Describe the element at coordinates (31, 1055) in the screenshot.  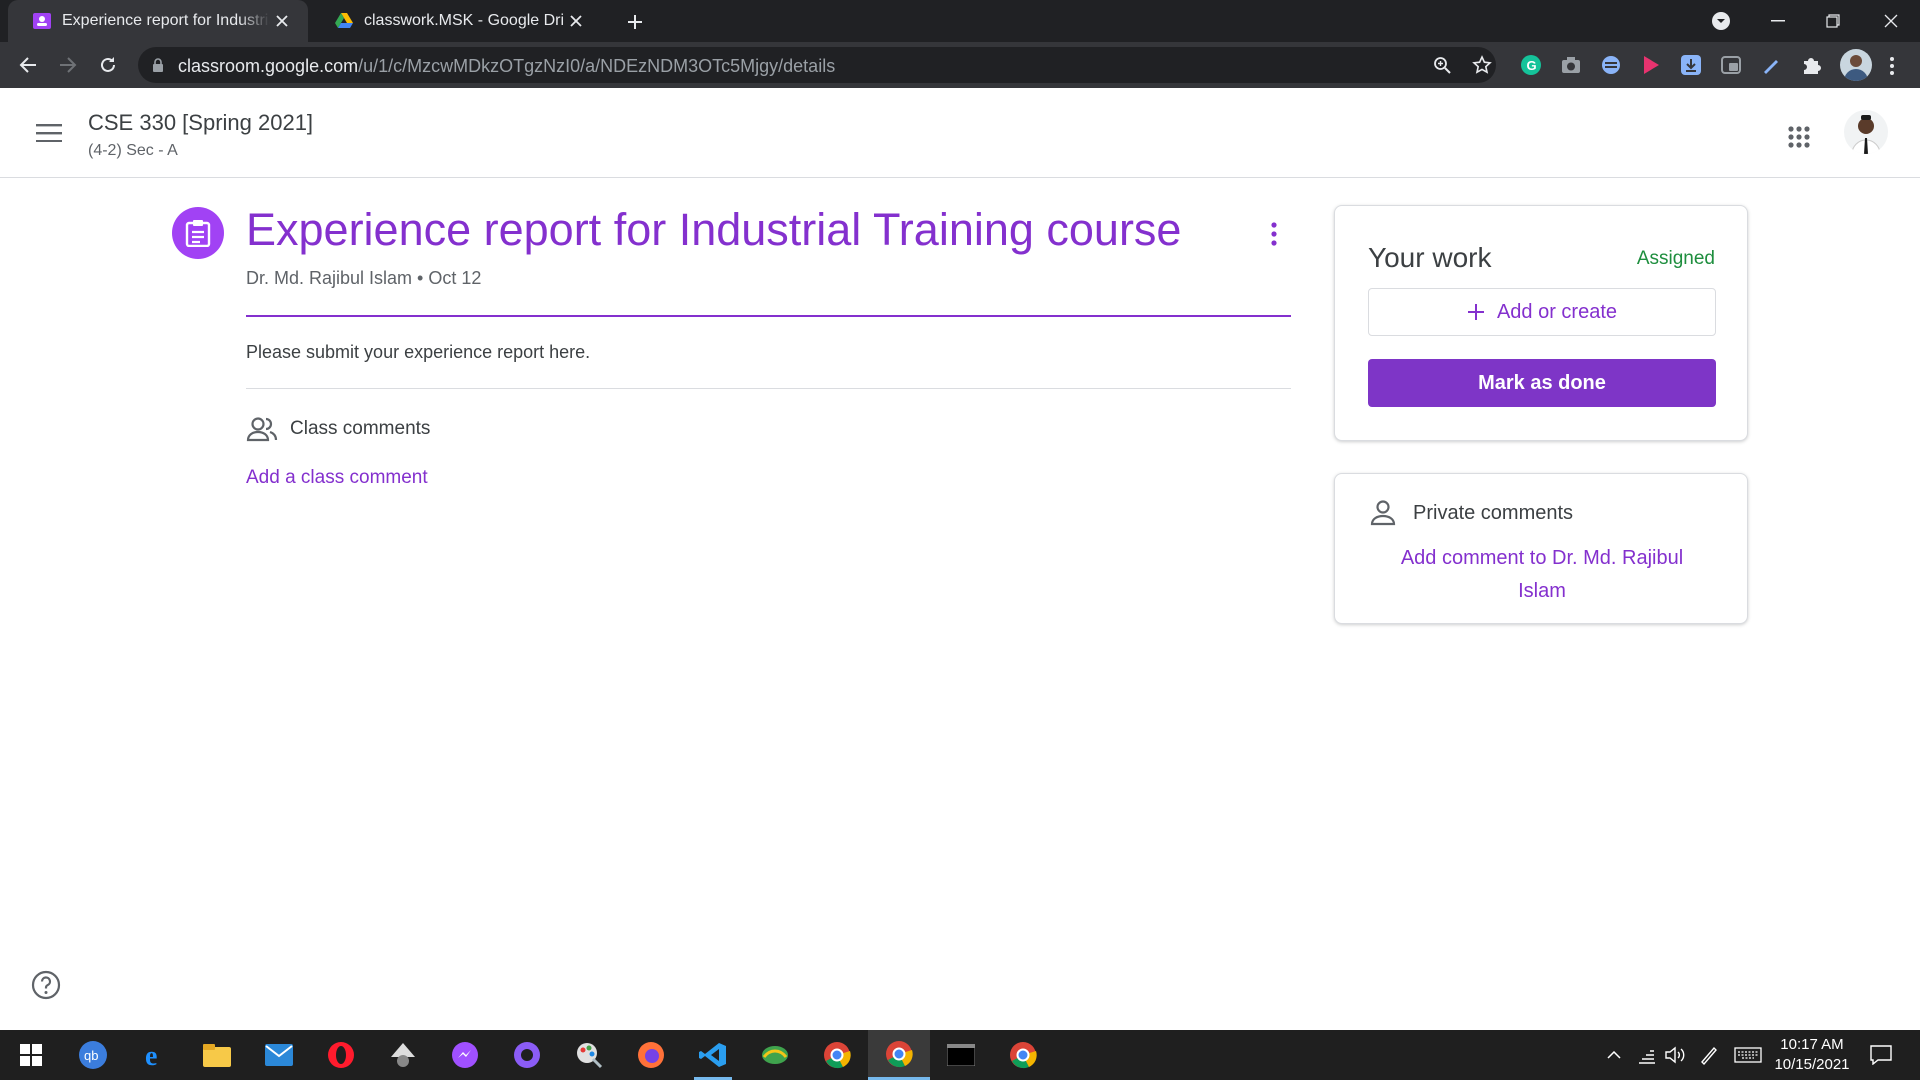
I see `windows-start-icon` at that location.